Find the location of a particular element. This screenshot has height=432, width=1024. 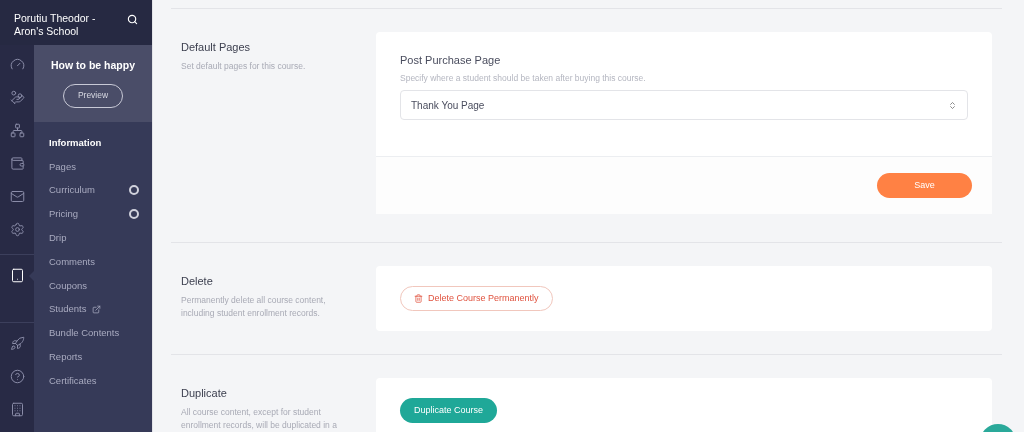

sort-icon is located at coordinates (952, 105).